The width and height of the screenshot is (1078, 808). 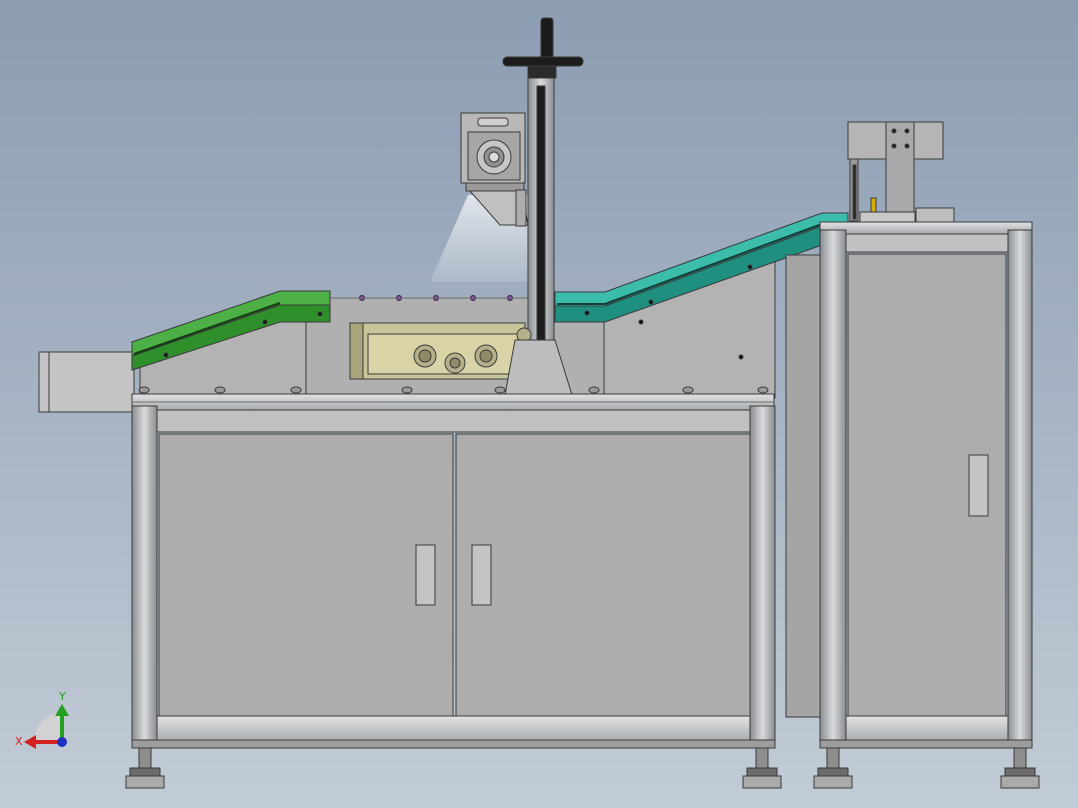 I want to click on side-door-handle, so click(x=978, y=485).